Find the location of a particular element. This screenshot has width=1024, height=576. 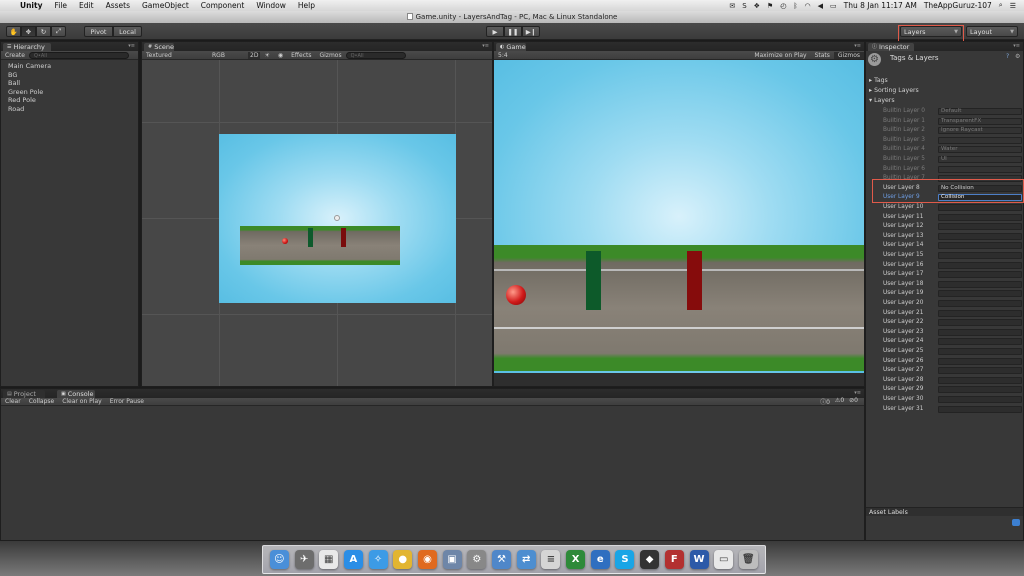

help-icon: ? is located at coordinates (1007, 56).